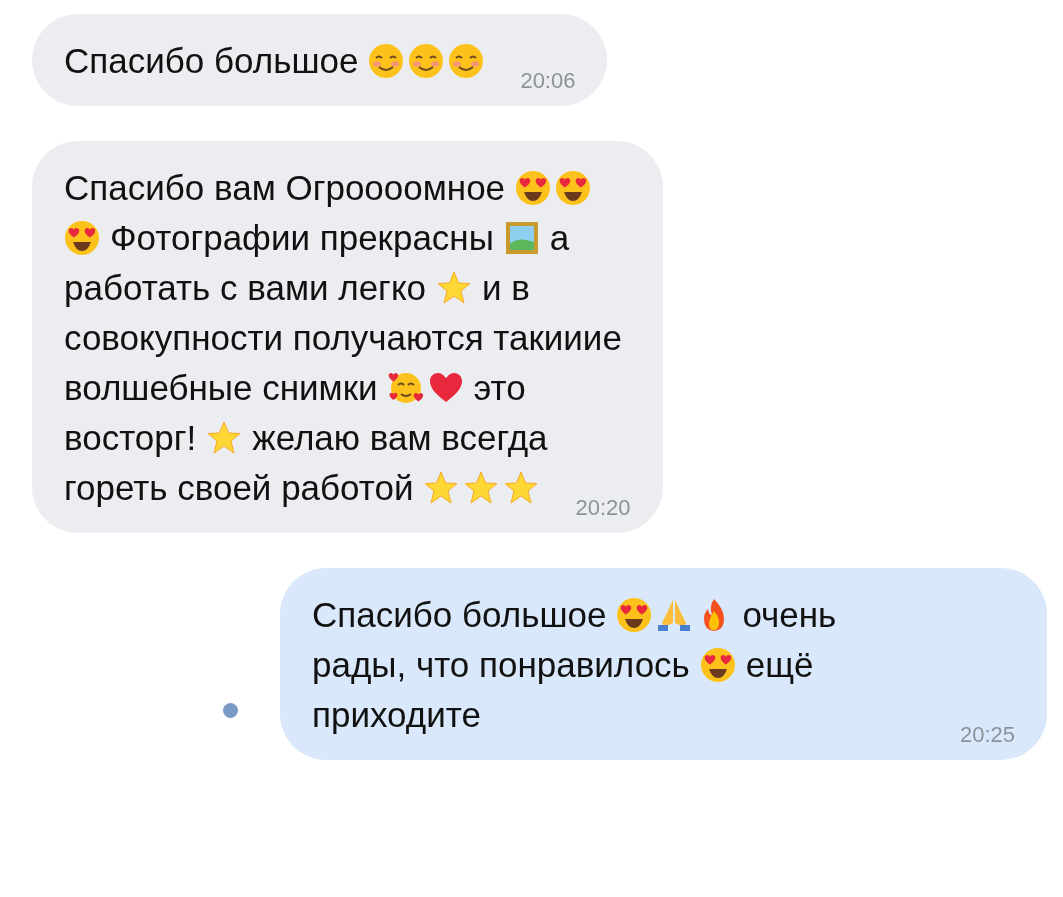 Image resolution: width=1063 pixels, height=897 pixels. I want to click on message-text: желаю вам всегда, so click(400, 438).